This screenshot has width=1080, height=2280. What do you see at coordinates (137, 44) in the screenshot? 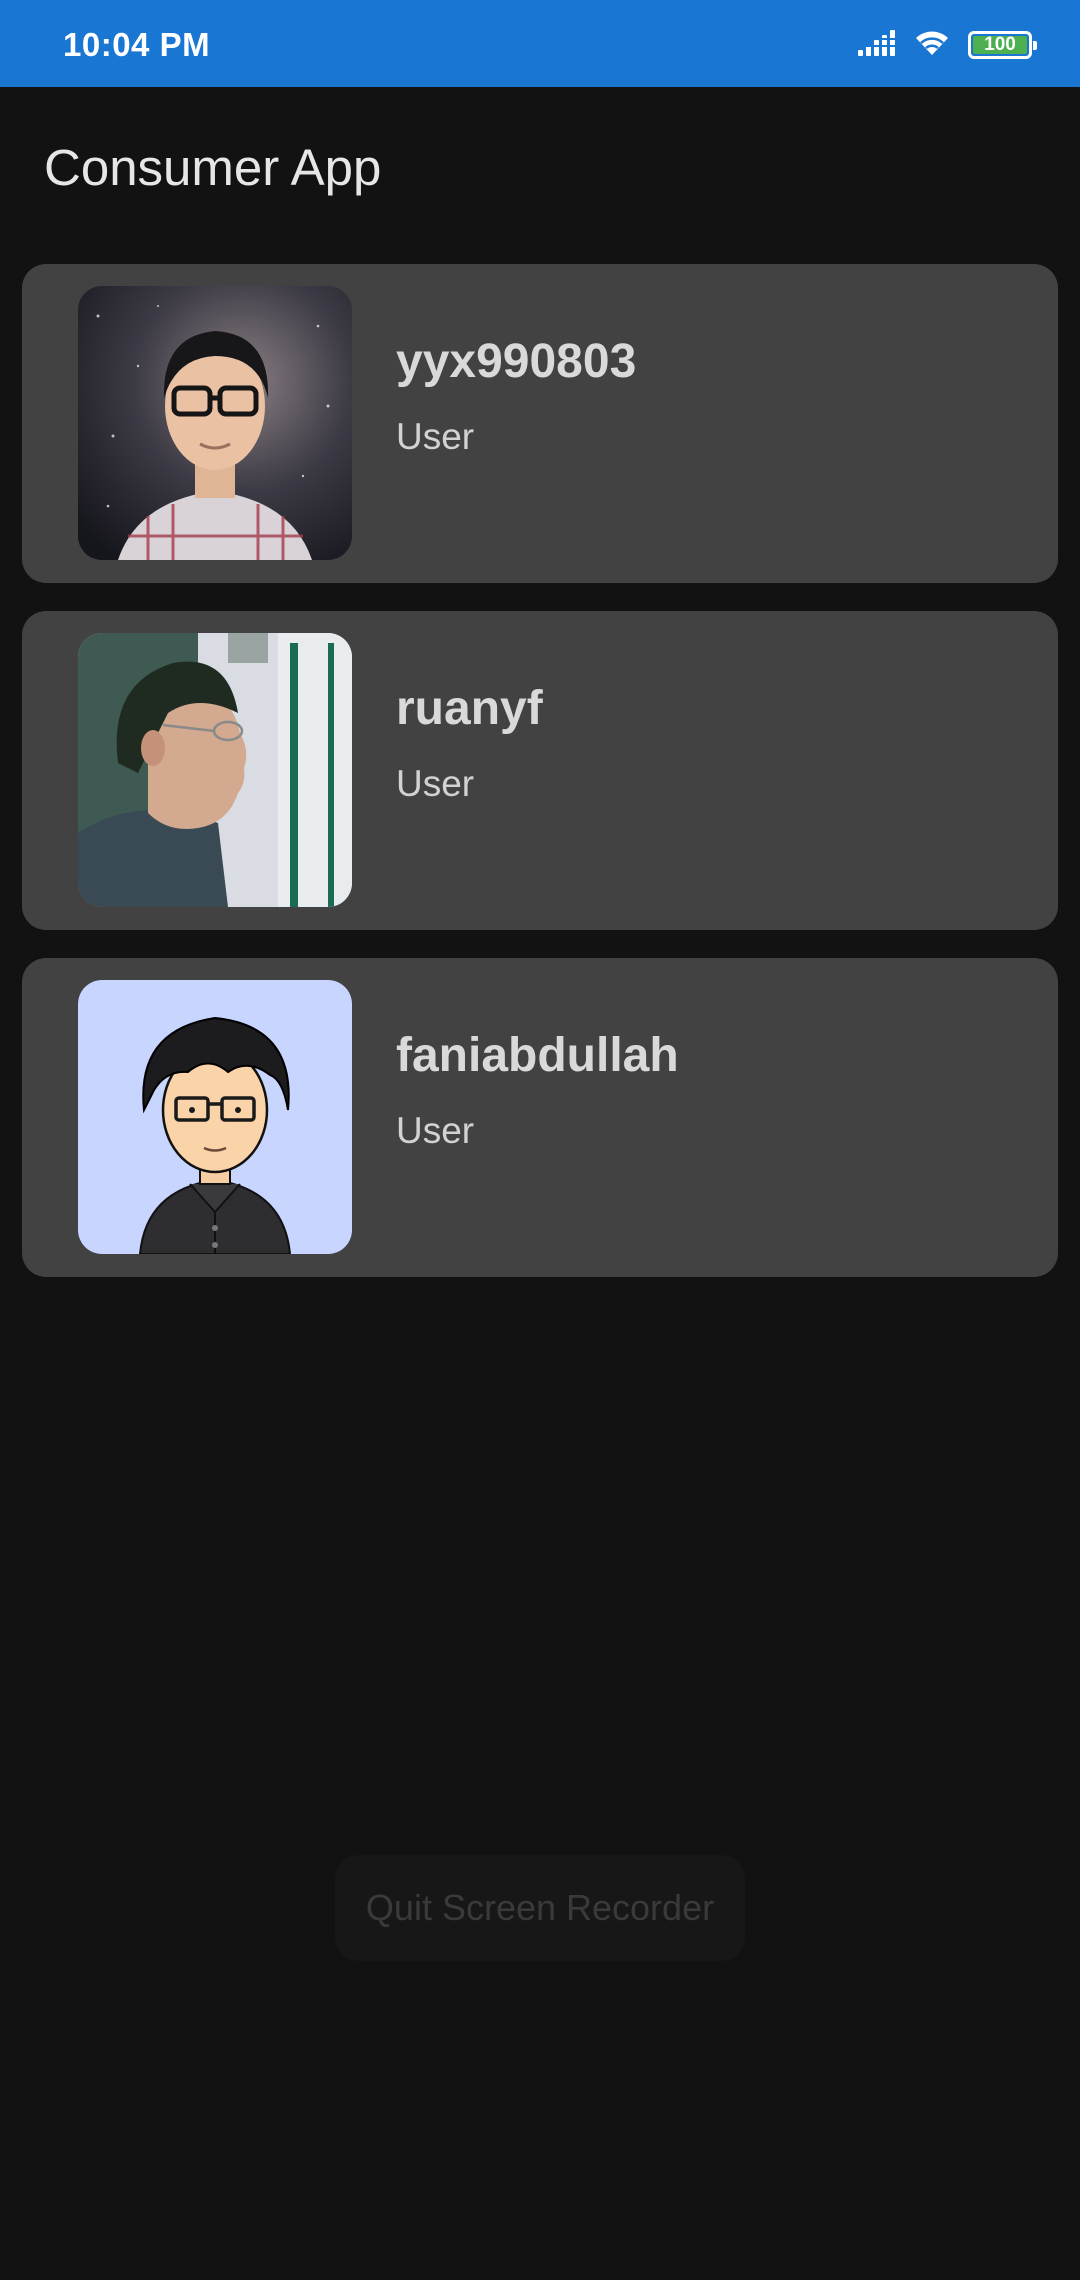
I see `status-time: 10:04 PM` at bounding box center [137, 44].